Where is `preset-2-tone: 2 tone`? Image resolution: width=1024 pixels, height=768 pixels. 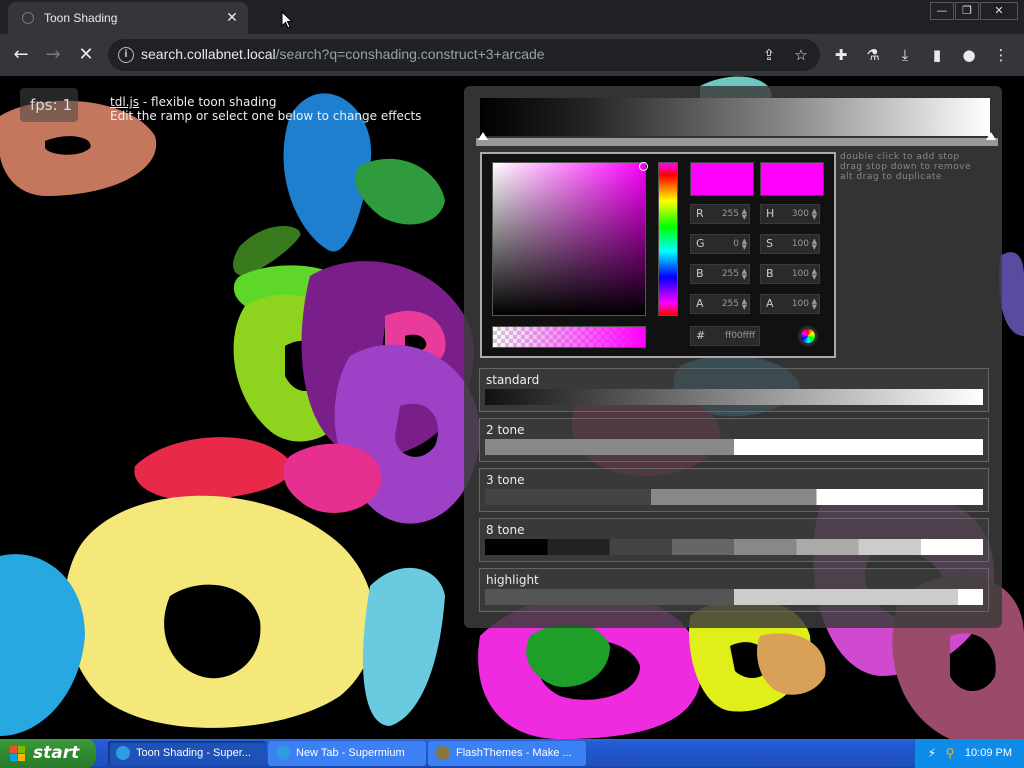
preset-2-tone: 2 tone is located at coordinates (734, 440).